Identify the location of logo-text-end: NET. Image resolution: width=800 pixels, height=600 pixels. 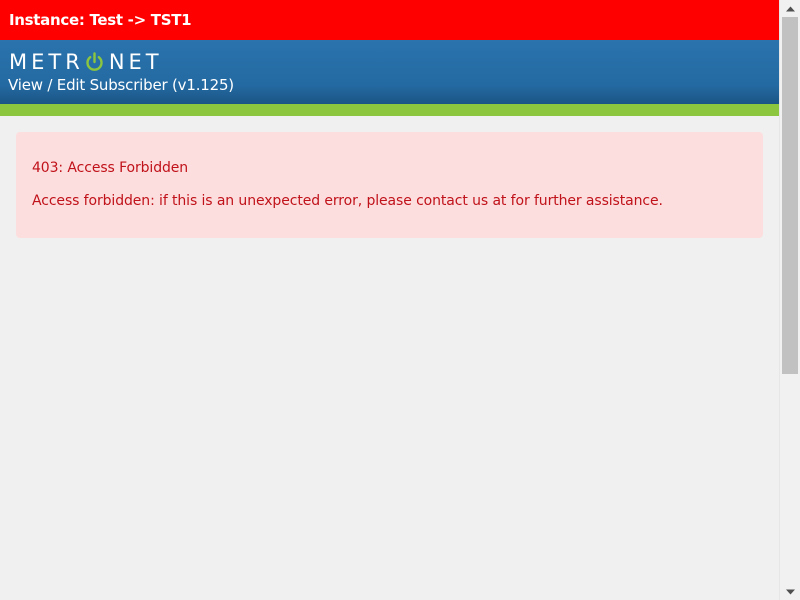
(135, 62).